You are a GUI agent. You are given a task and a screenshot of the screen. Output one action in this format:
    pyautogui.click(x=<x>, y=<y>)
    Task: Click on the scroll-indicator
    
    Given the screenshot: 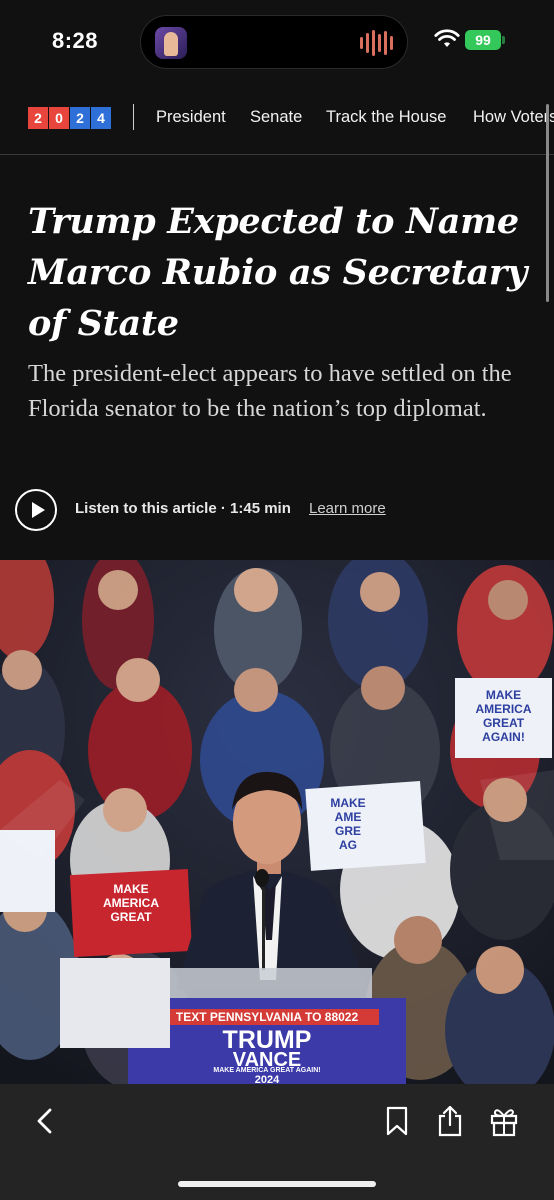 What is the action you would take?
    pyautogui.click(x=547, y=203)
    